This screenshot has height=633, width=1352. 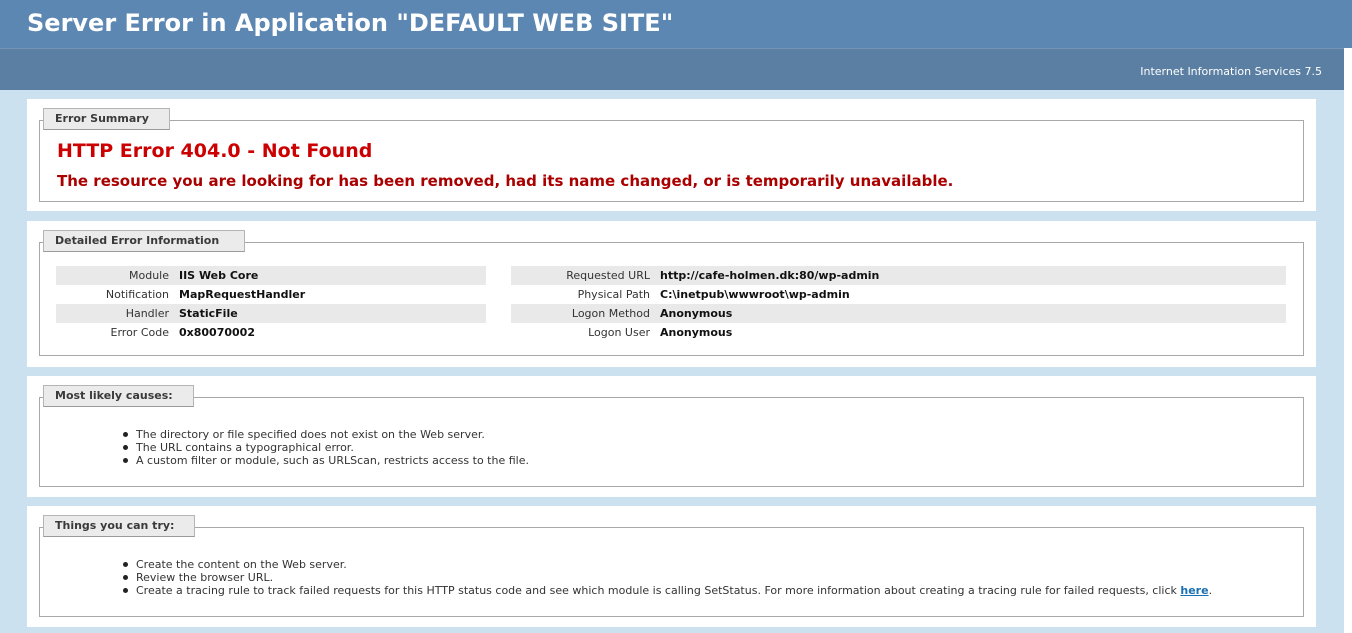 I want to click on error-title: HTTP Error 404.0 - Not Found, so click(x=215, y=151).